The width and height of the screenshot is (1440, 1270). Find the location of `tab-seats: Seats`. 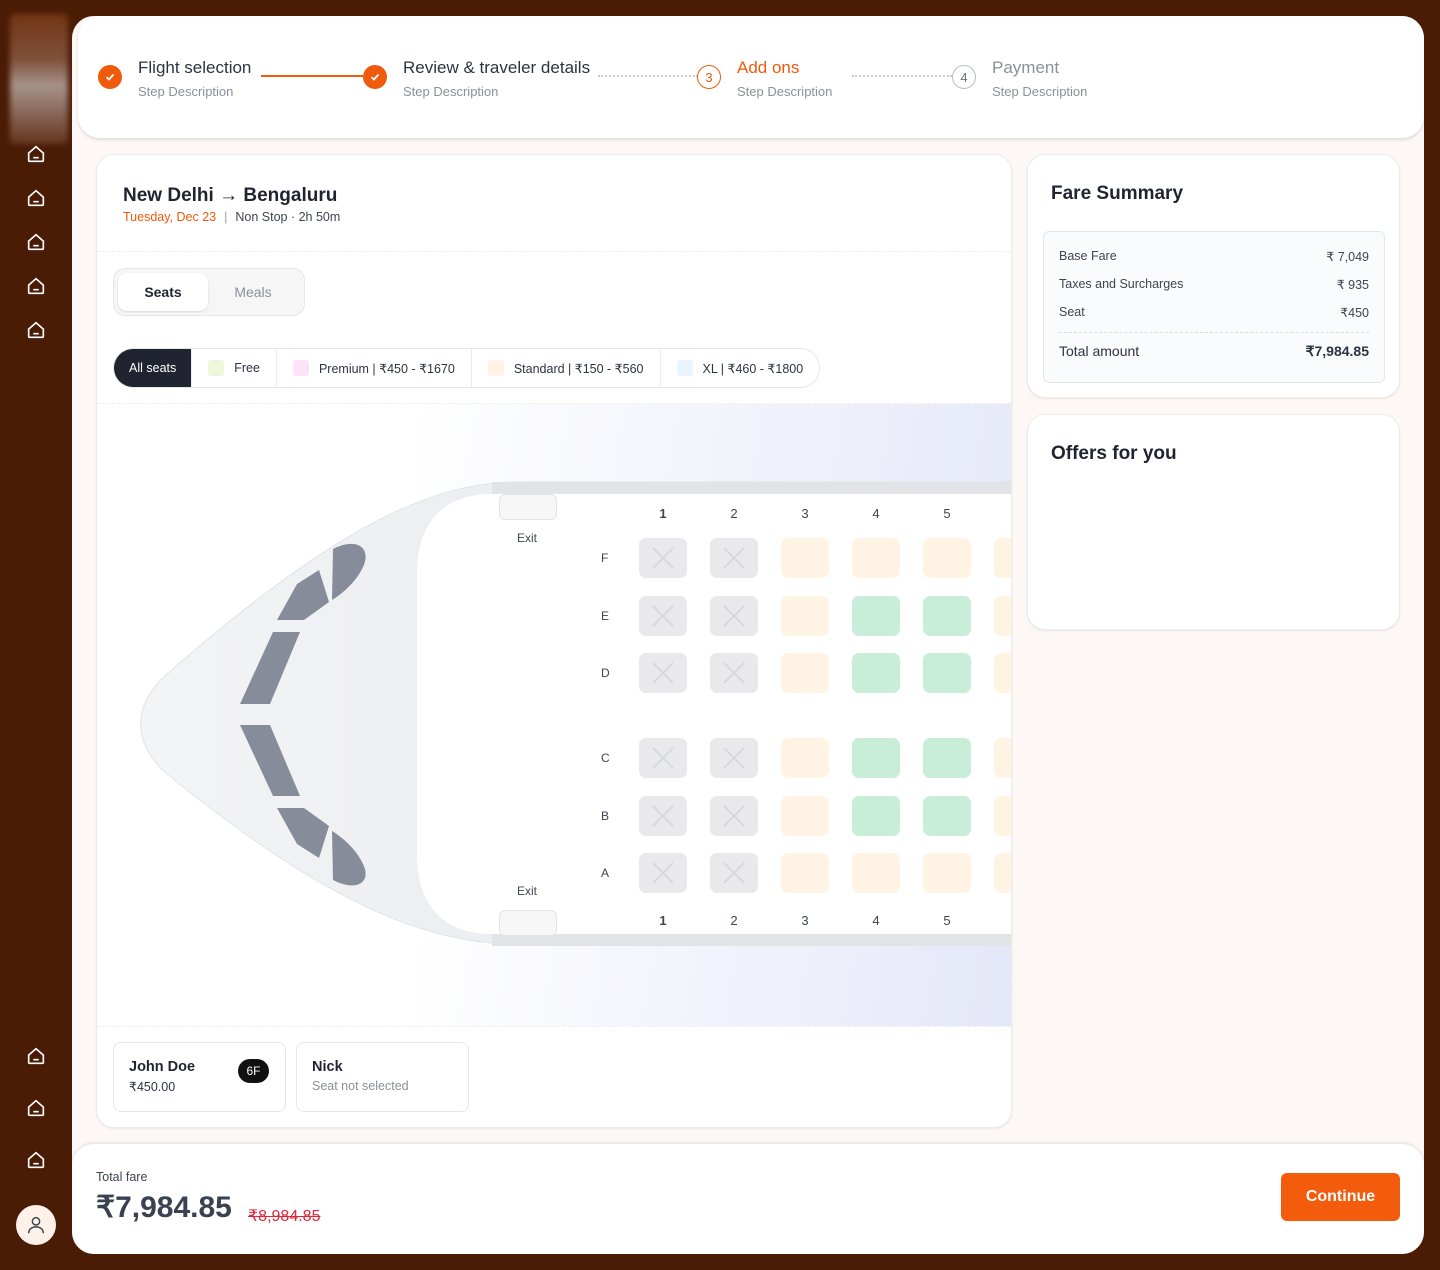

tab-seats: Seats is located at coordinates (163, 292).